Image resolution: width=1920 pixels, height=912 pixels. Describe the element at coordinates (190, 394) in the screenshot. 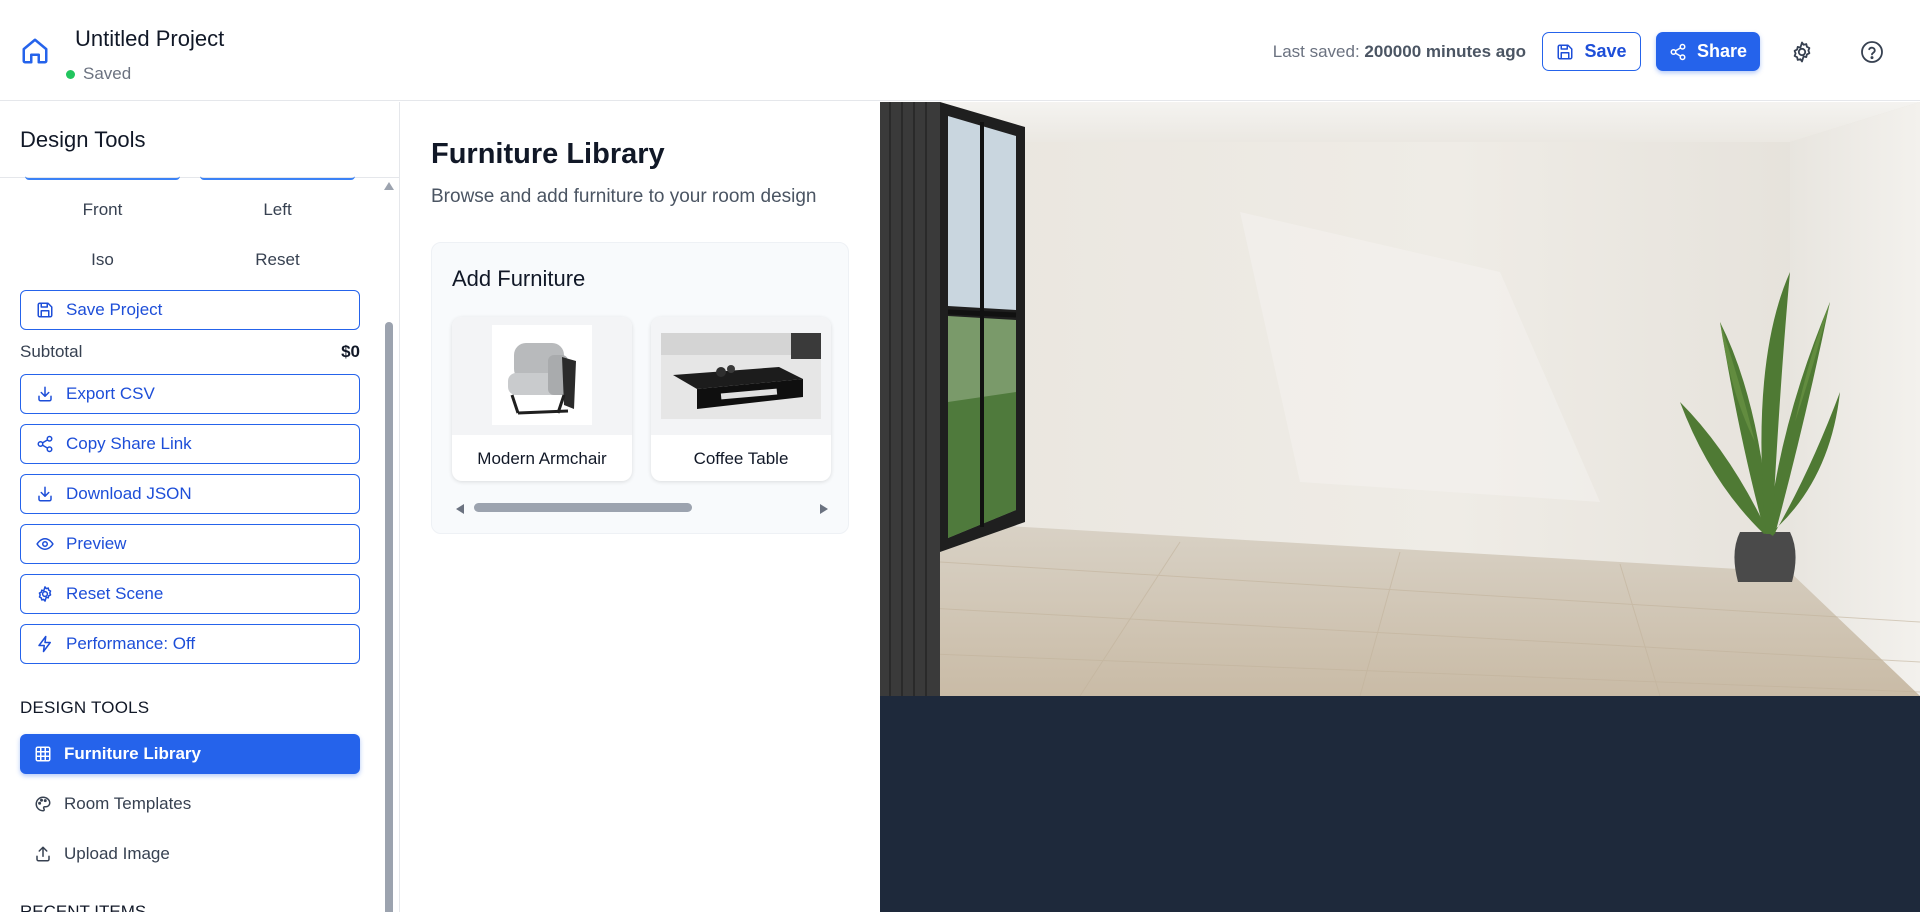

I see `export-csv-button: Export CSV` at that location.